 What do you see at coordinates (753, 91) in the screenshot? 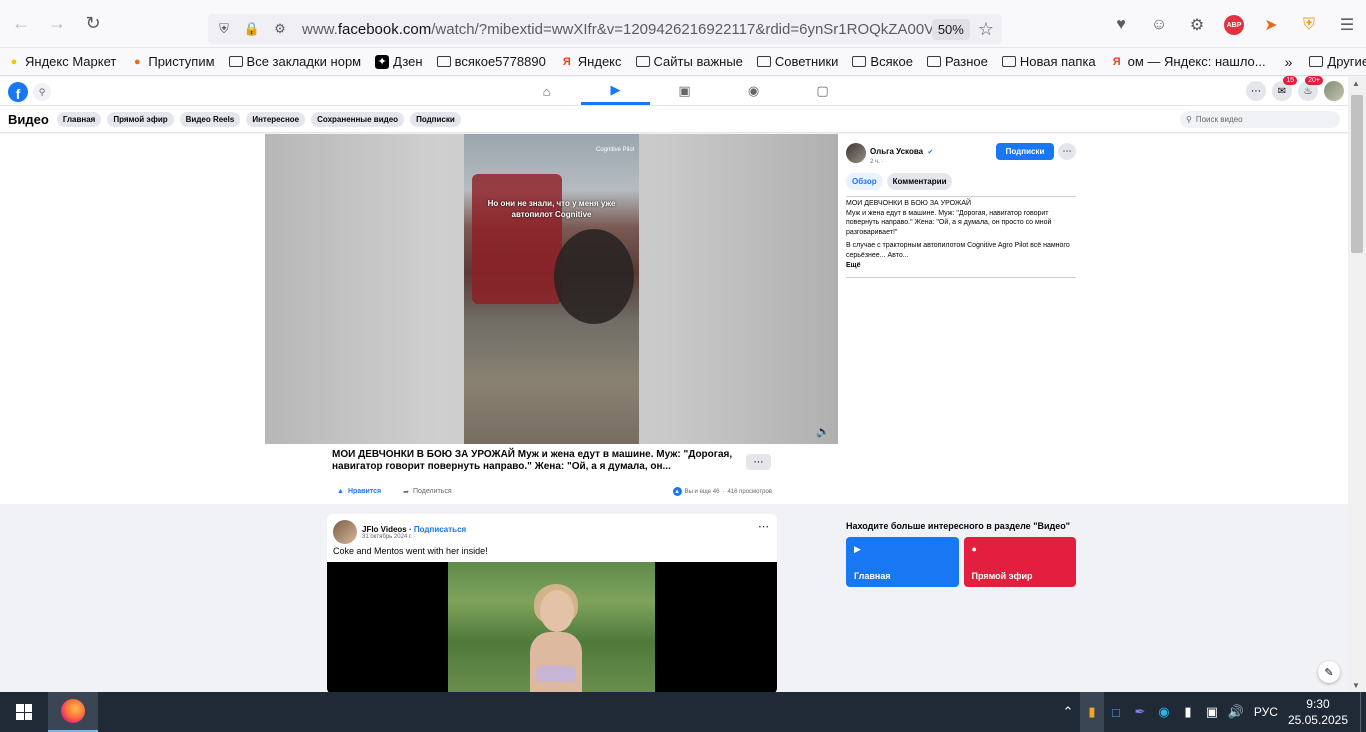
I see `groups-icon: ◉` at bounding box center [753, 91].